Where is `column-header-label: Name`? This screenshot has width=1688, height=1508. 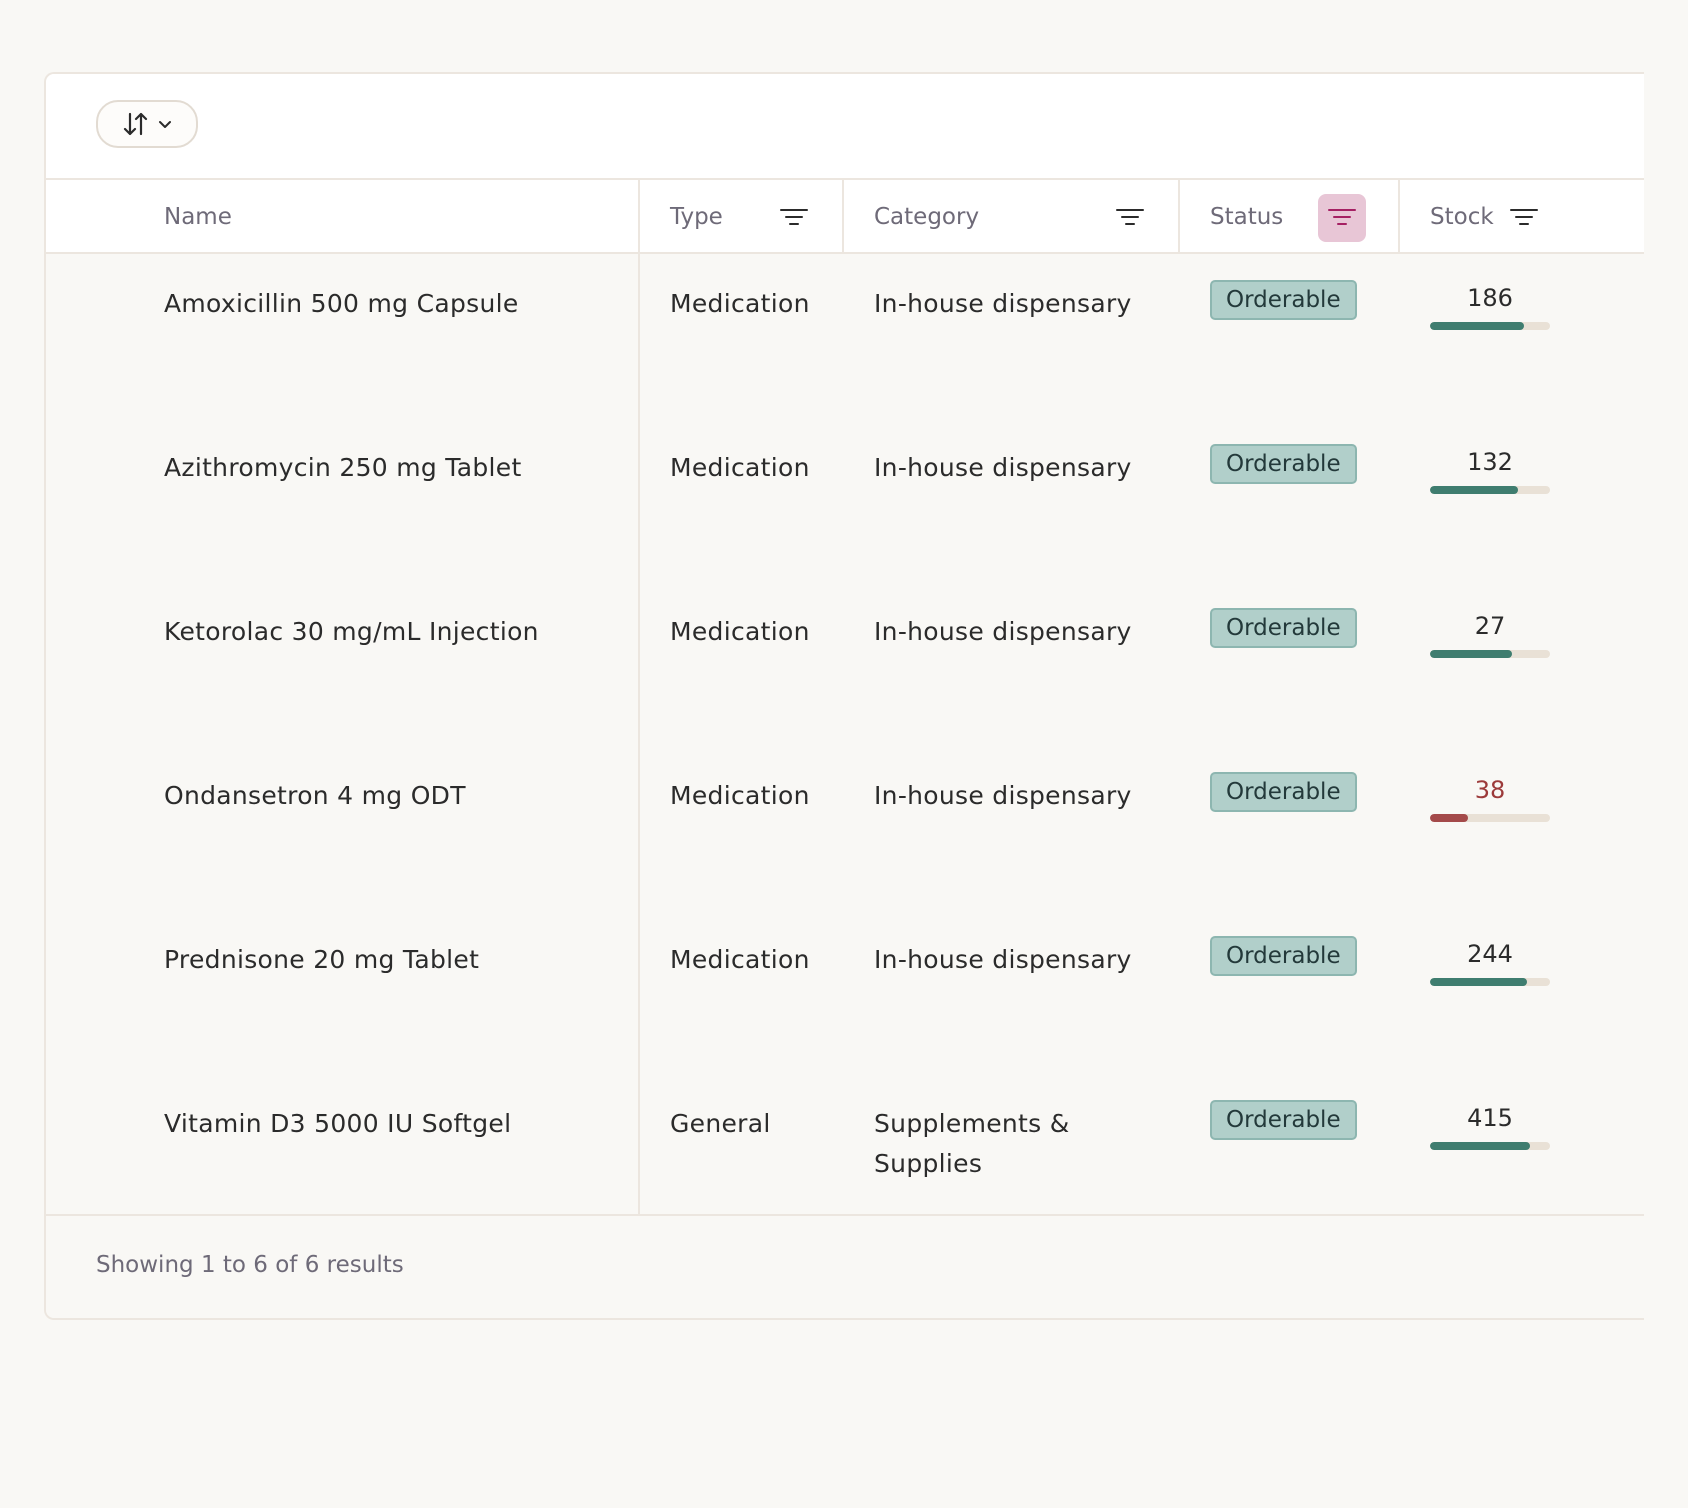
column-header-label: Name is located at coordinates (198, 217).